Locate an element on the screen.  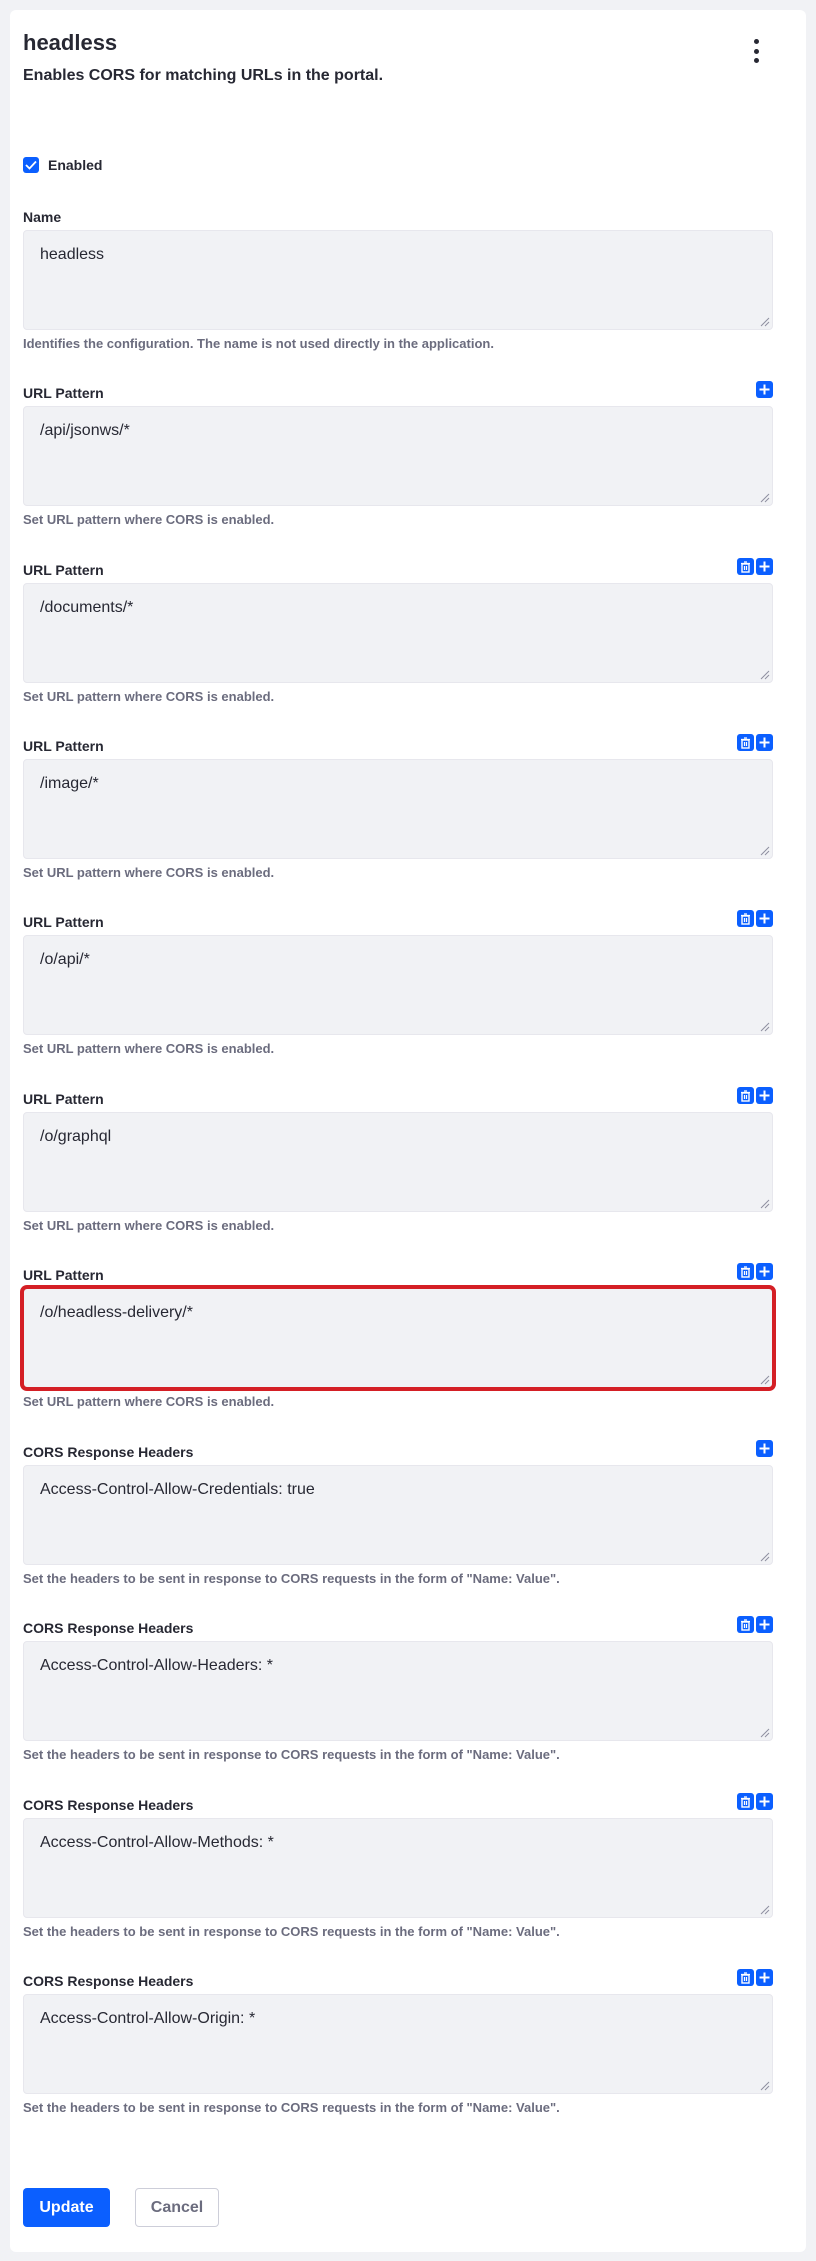
cors-header-textarea: Access-Control-Allow-Methods: * is located at coordinates (398, 1868).